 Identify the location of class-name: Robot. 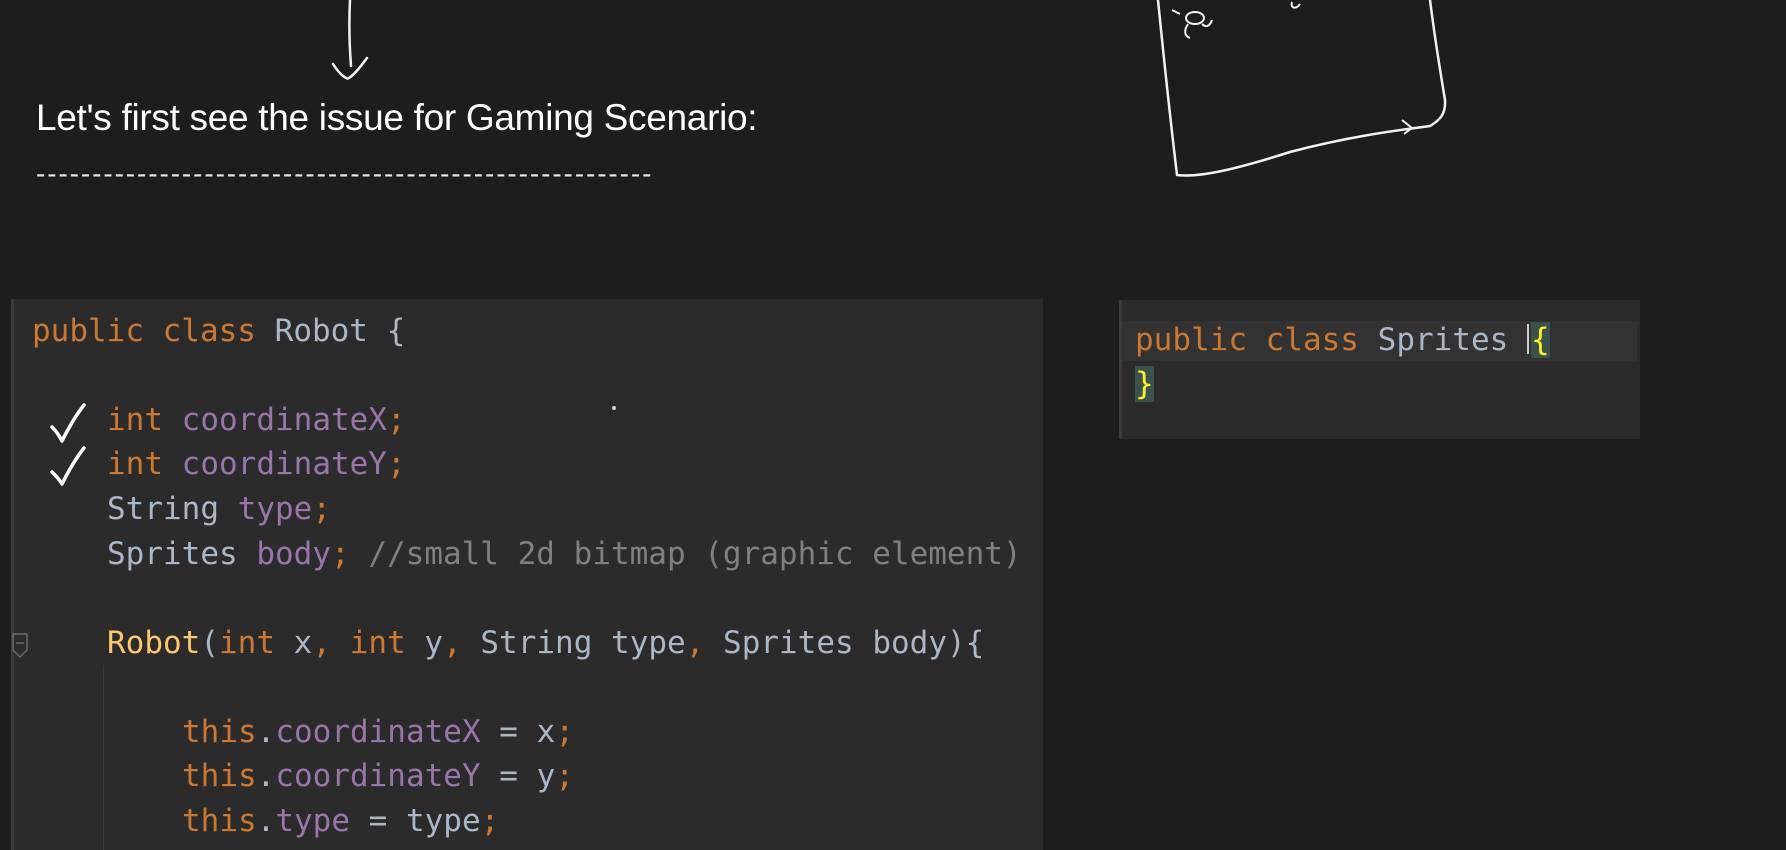
(321, 331).